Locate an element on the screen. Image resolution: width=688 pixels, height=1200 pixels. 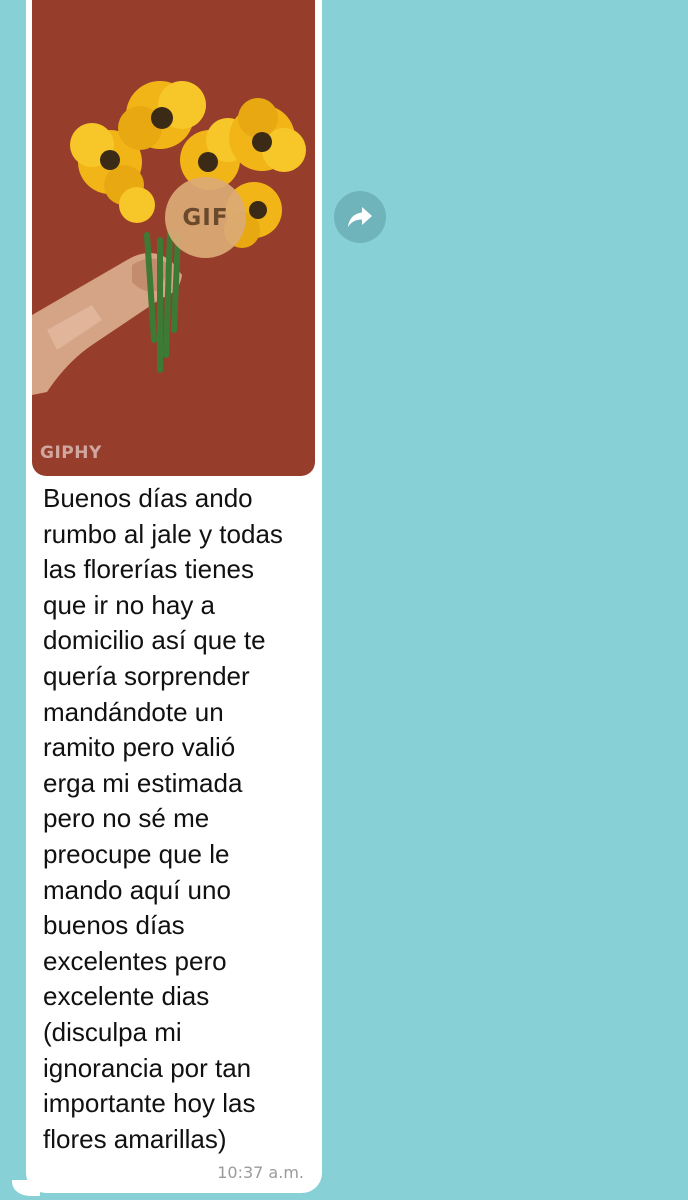
forward-arrow-icon is located at coordinates (360, 217).